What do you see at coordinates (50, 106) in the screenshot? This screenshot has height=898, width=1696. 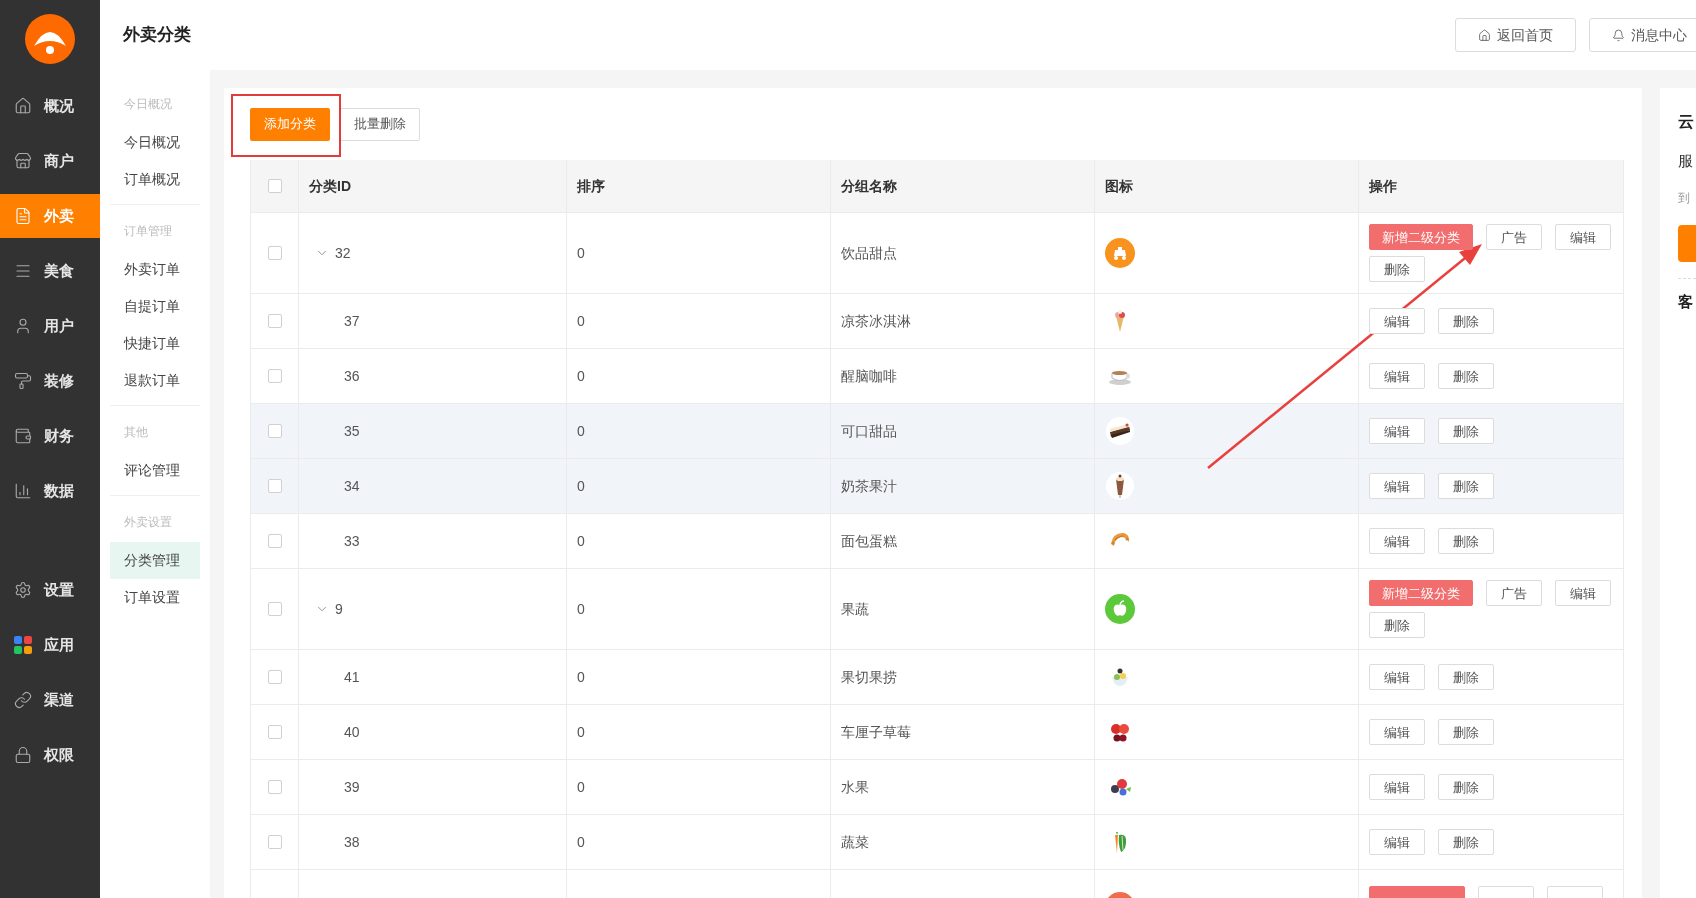 I see `sidebar-item: 概况` at bounding box center [50, 106].